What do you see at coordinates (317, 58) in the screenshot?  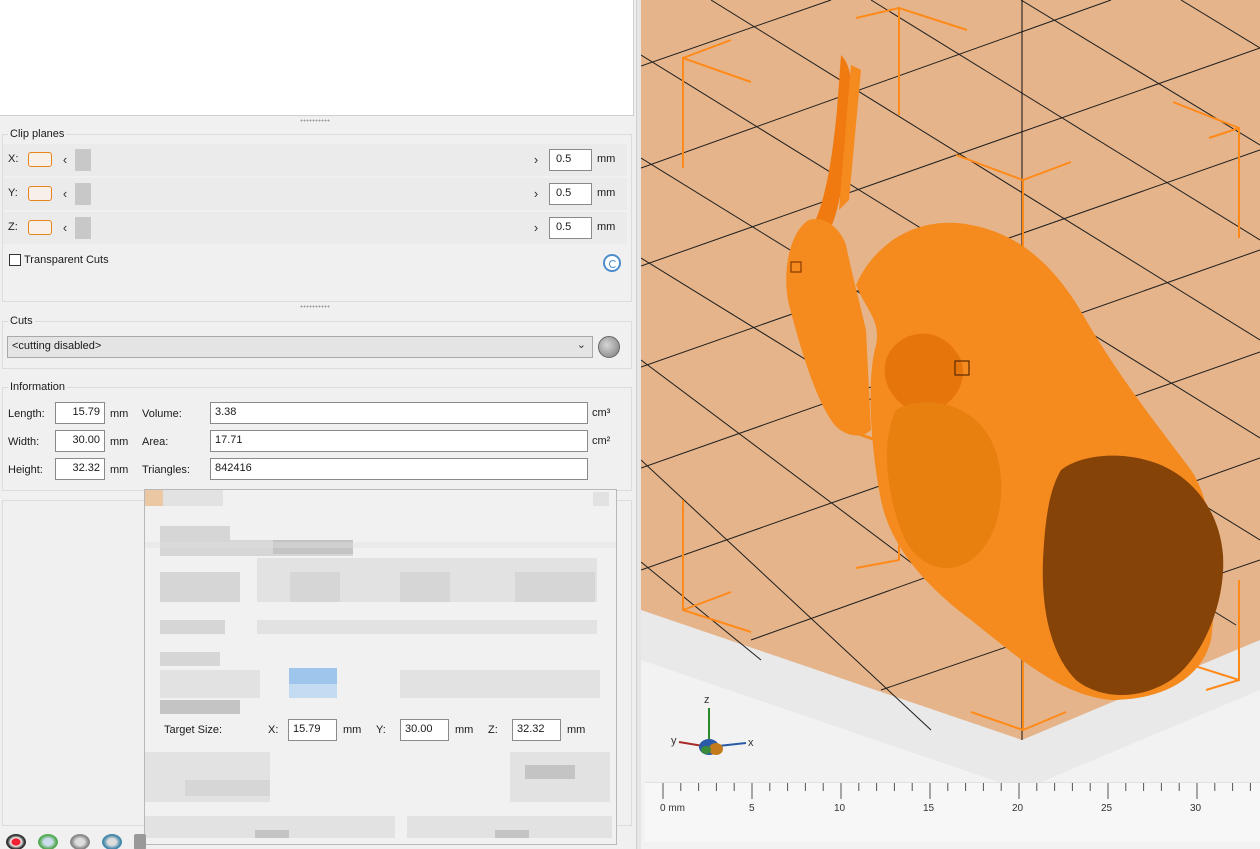 I see `model-list-area` at bounding box center [317, 58].